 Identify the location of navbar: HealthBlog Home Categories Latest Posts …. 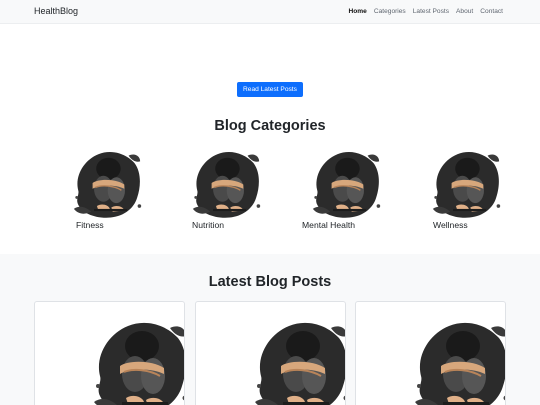
(270, 12).